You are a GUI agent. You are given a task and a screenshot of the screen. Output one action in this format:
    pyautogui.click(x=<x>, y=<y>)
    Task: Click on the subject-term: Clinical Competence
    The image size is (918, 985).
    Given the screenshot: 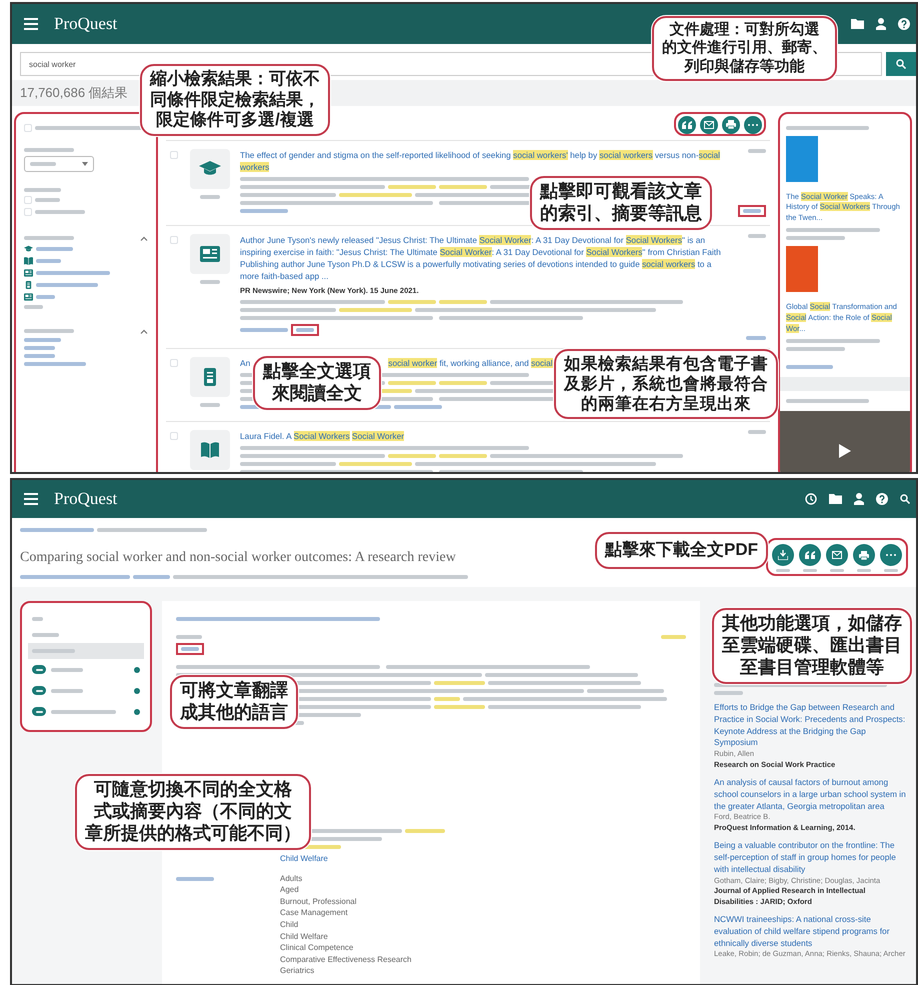 What is the action you would take?
    pyautogui.click(x=317, y=948)
    